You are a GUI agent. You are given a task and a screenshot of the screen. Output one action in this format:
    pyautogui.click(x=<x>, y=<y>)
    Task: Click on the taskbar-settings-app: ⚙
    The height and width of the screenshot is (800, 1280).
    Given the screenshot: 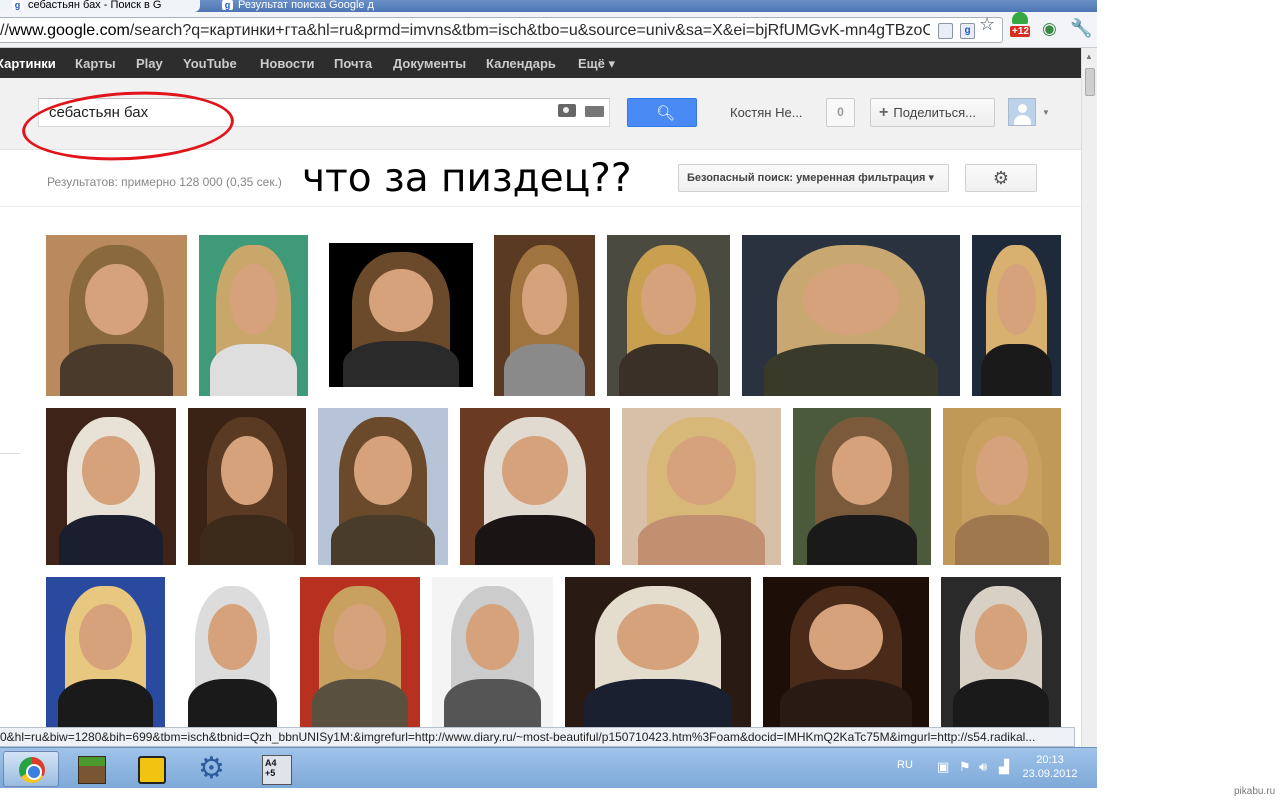 What is the action you would take?
    pyautogui.click(x=214, y=769)
    